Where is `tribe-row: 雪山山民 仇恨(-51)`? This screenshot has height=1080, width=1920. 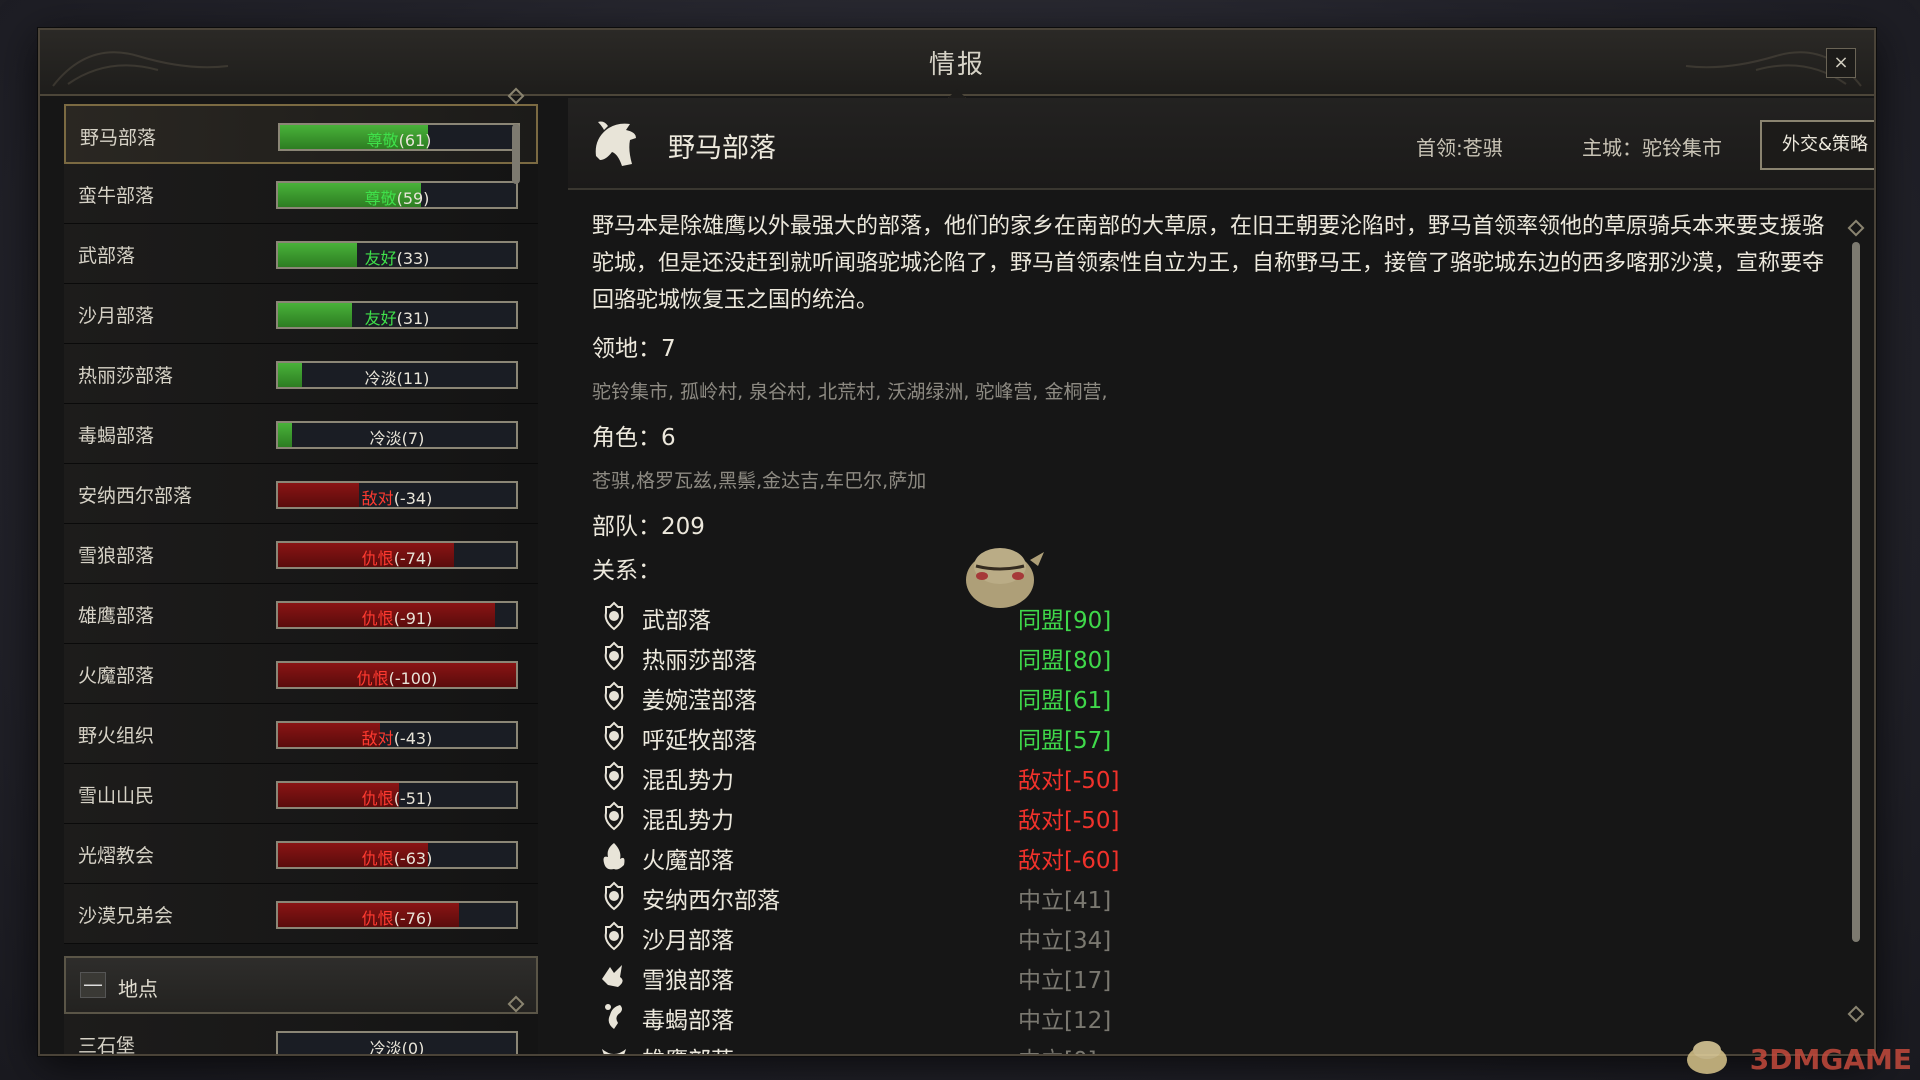
tribe-row: 雪山山民 仇恨(-51) is located at coordinates (301, 794).